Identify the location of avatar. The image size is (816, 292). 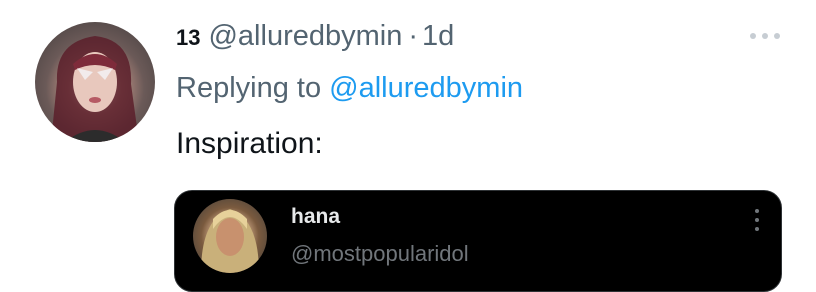
(95, 82).